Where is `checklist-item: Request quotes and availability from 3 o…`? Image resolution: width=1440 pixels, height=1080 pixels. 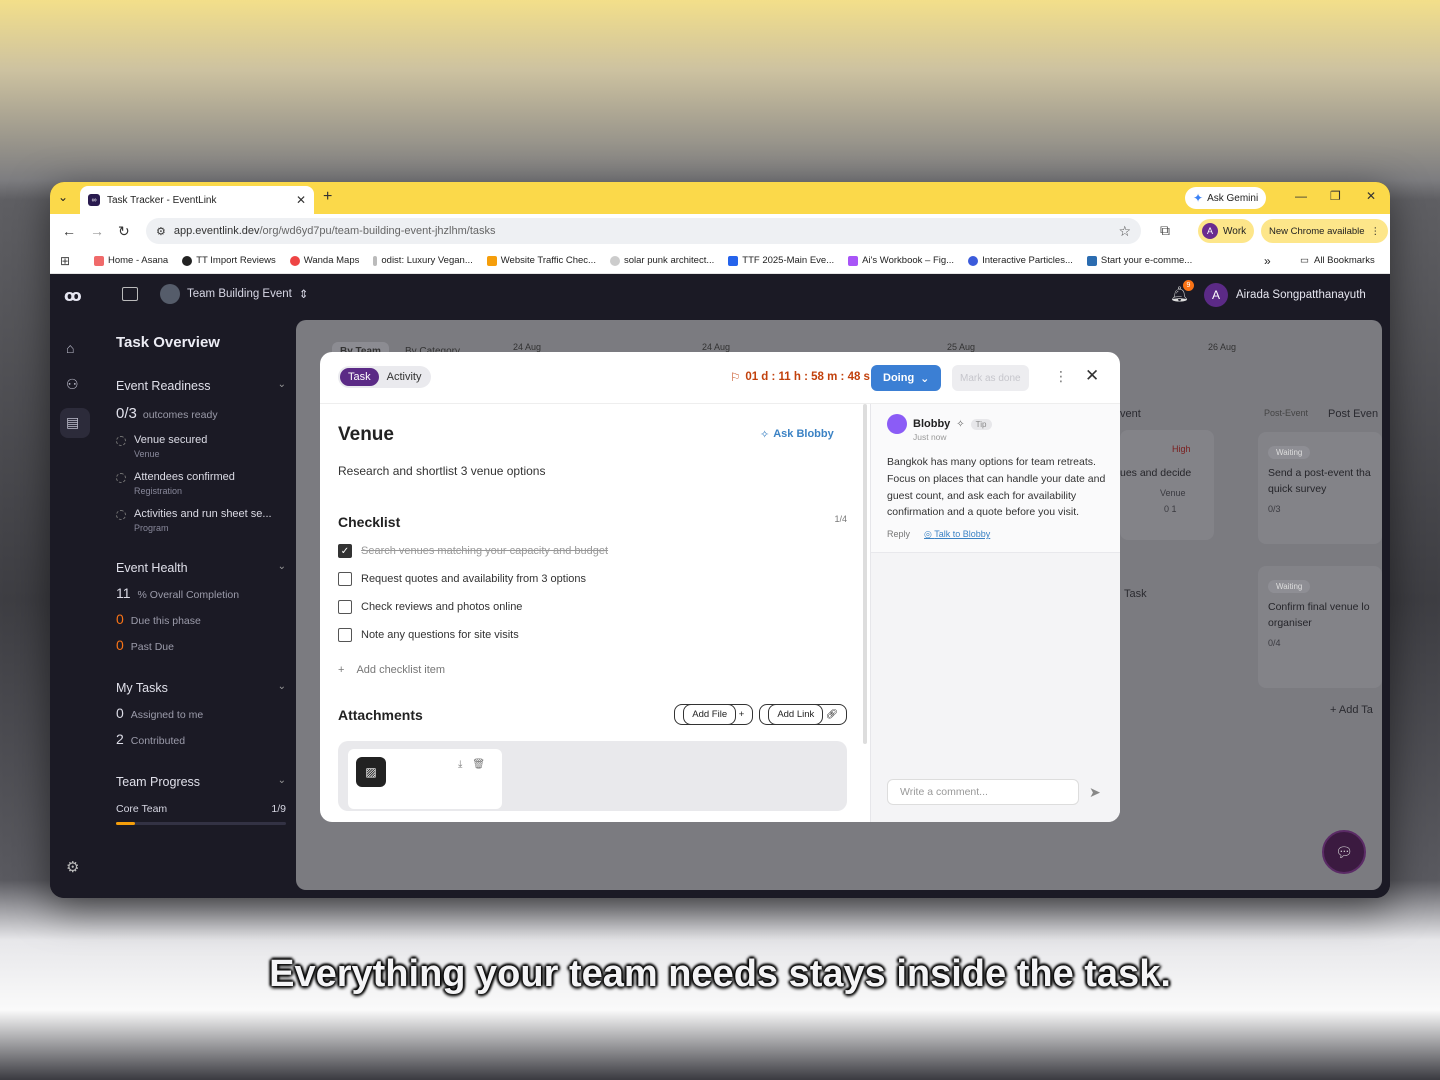
checklist-item: Request quotes and availability from 3 o… is located at coordinates (592, 579).